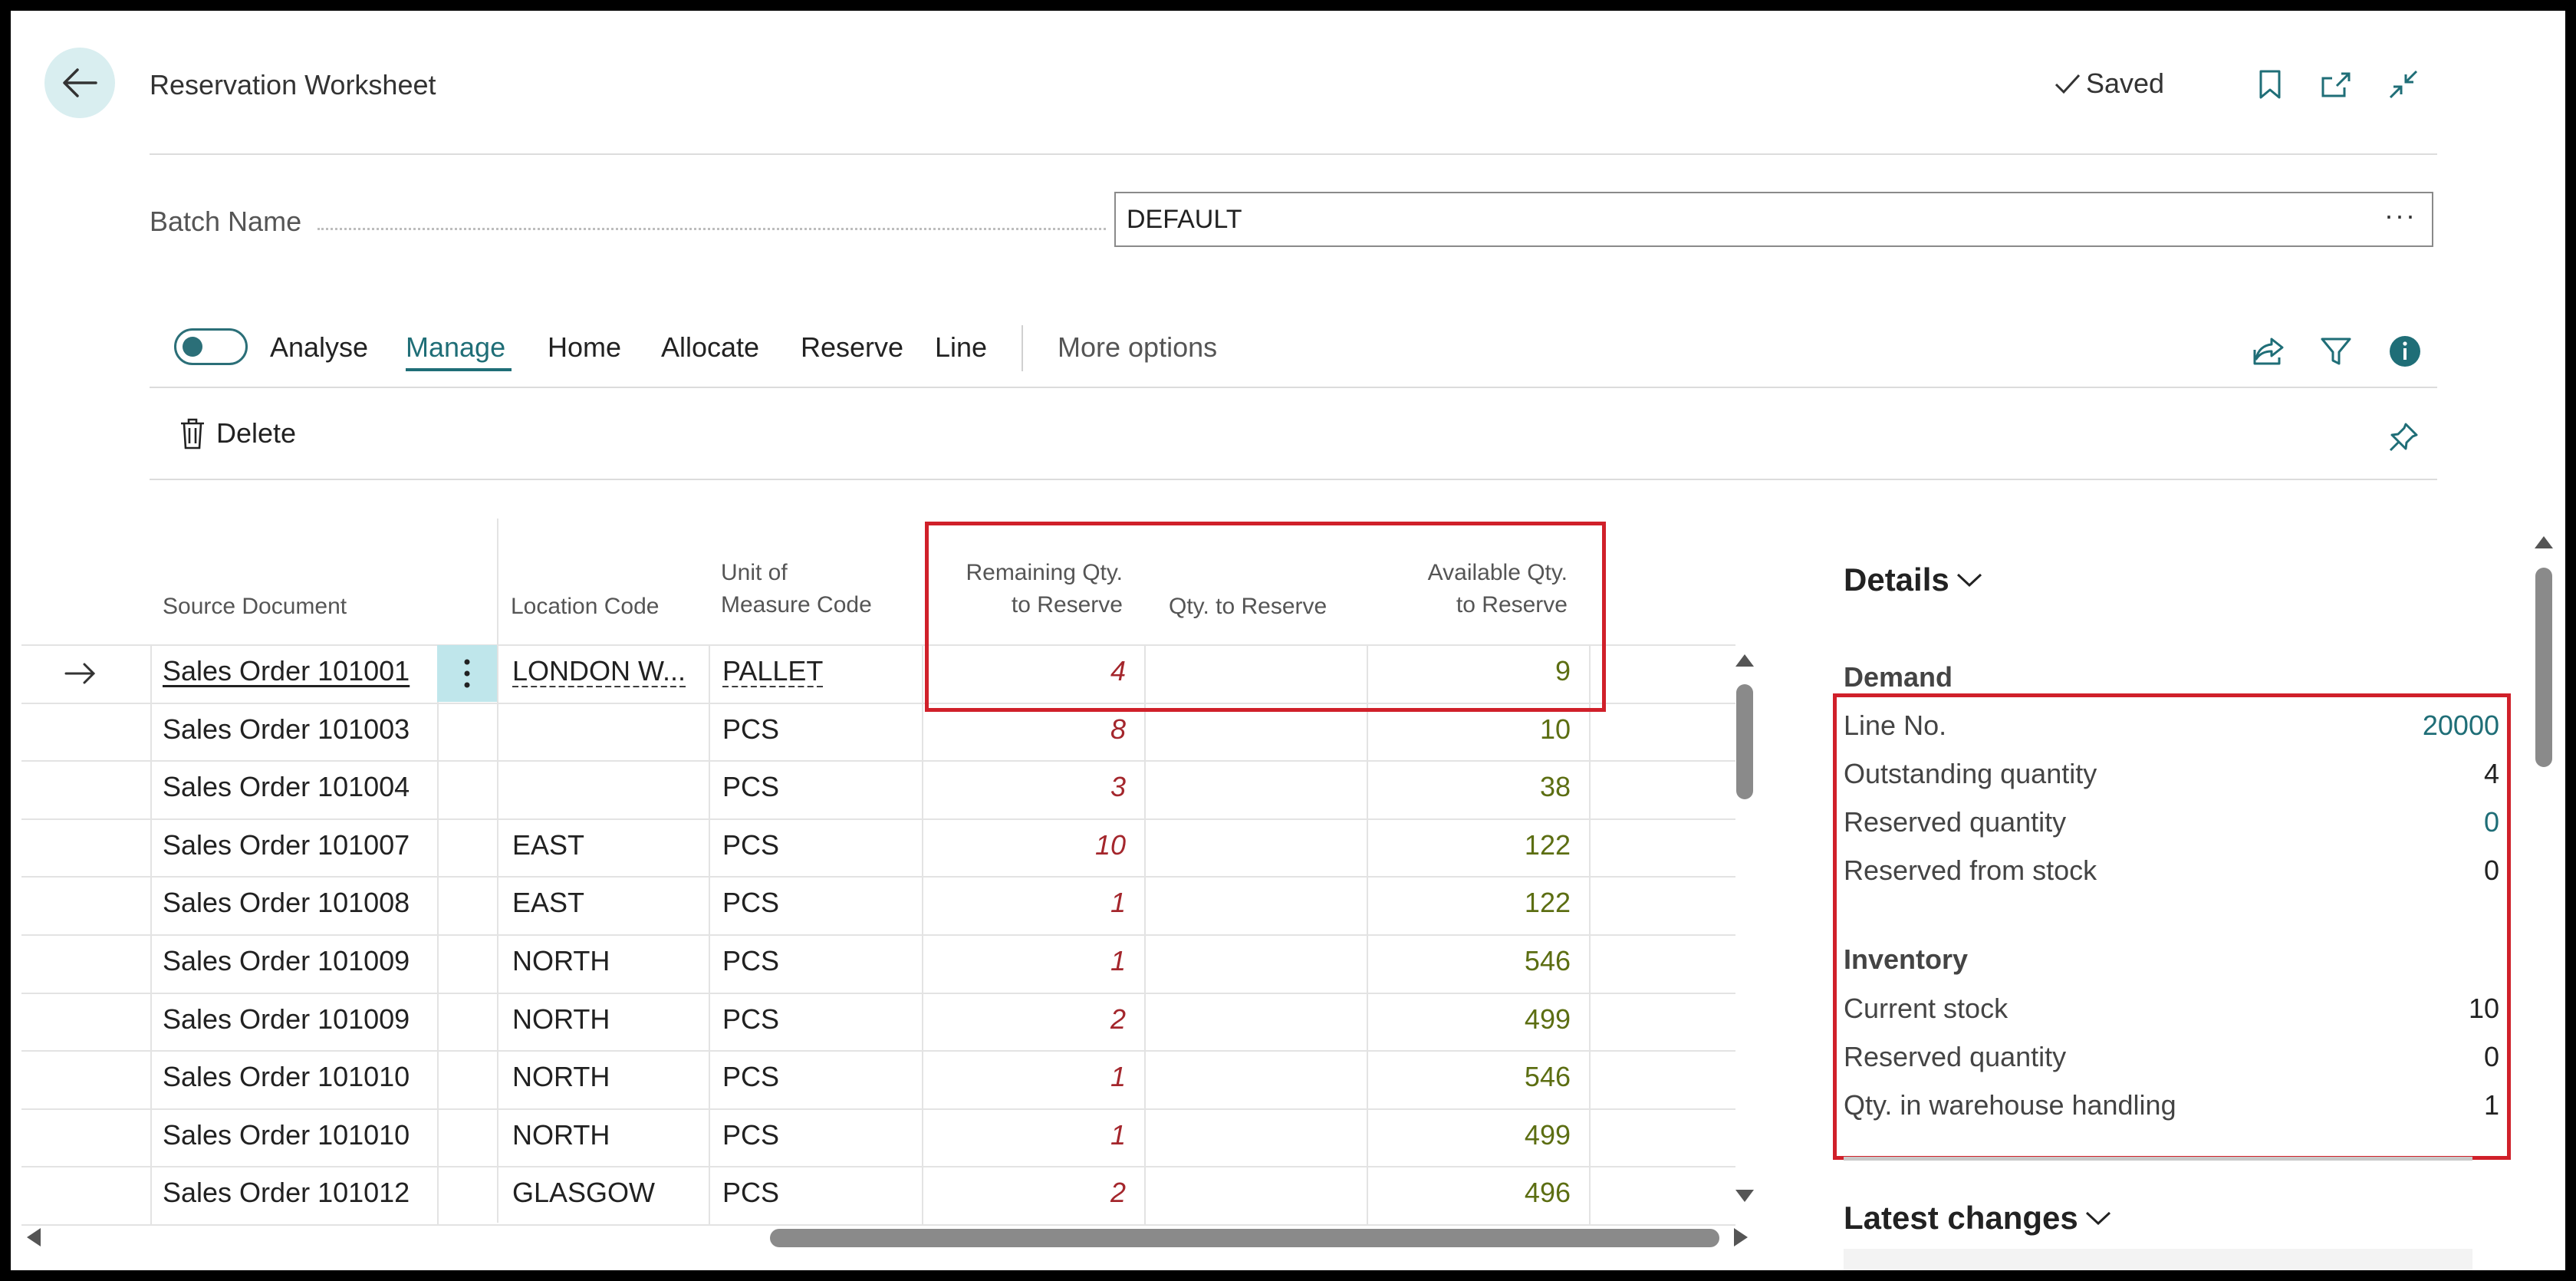 Image resolution: width=2576 pixels, height=1281 pixels. What do you see at coordinates (608, 1193) in the screenshot?
I see `location-code-cell: GLASGOW` at bounding box center [608, 1193].